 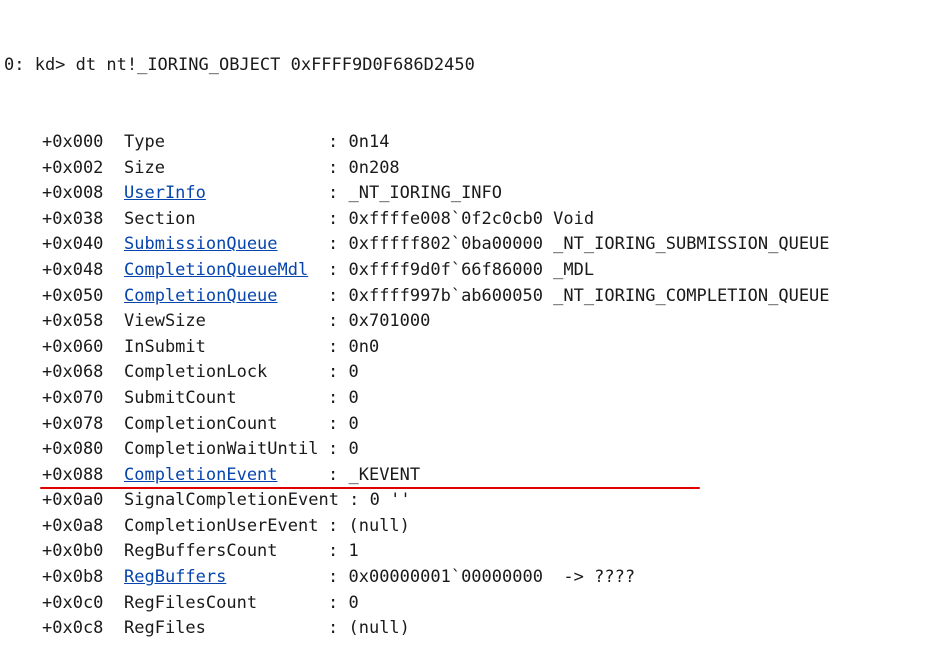 What do you see at coordinates (364, 346) in the screenshot?
I see `field-value: 0n0` at bounding box center [364, 346].